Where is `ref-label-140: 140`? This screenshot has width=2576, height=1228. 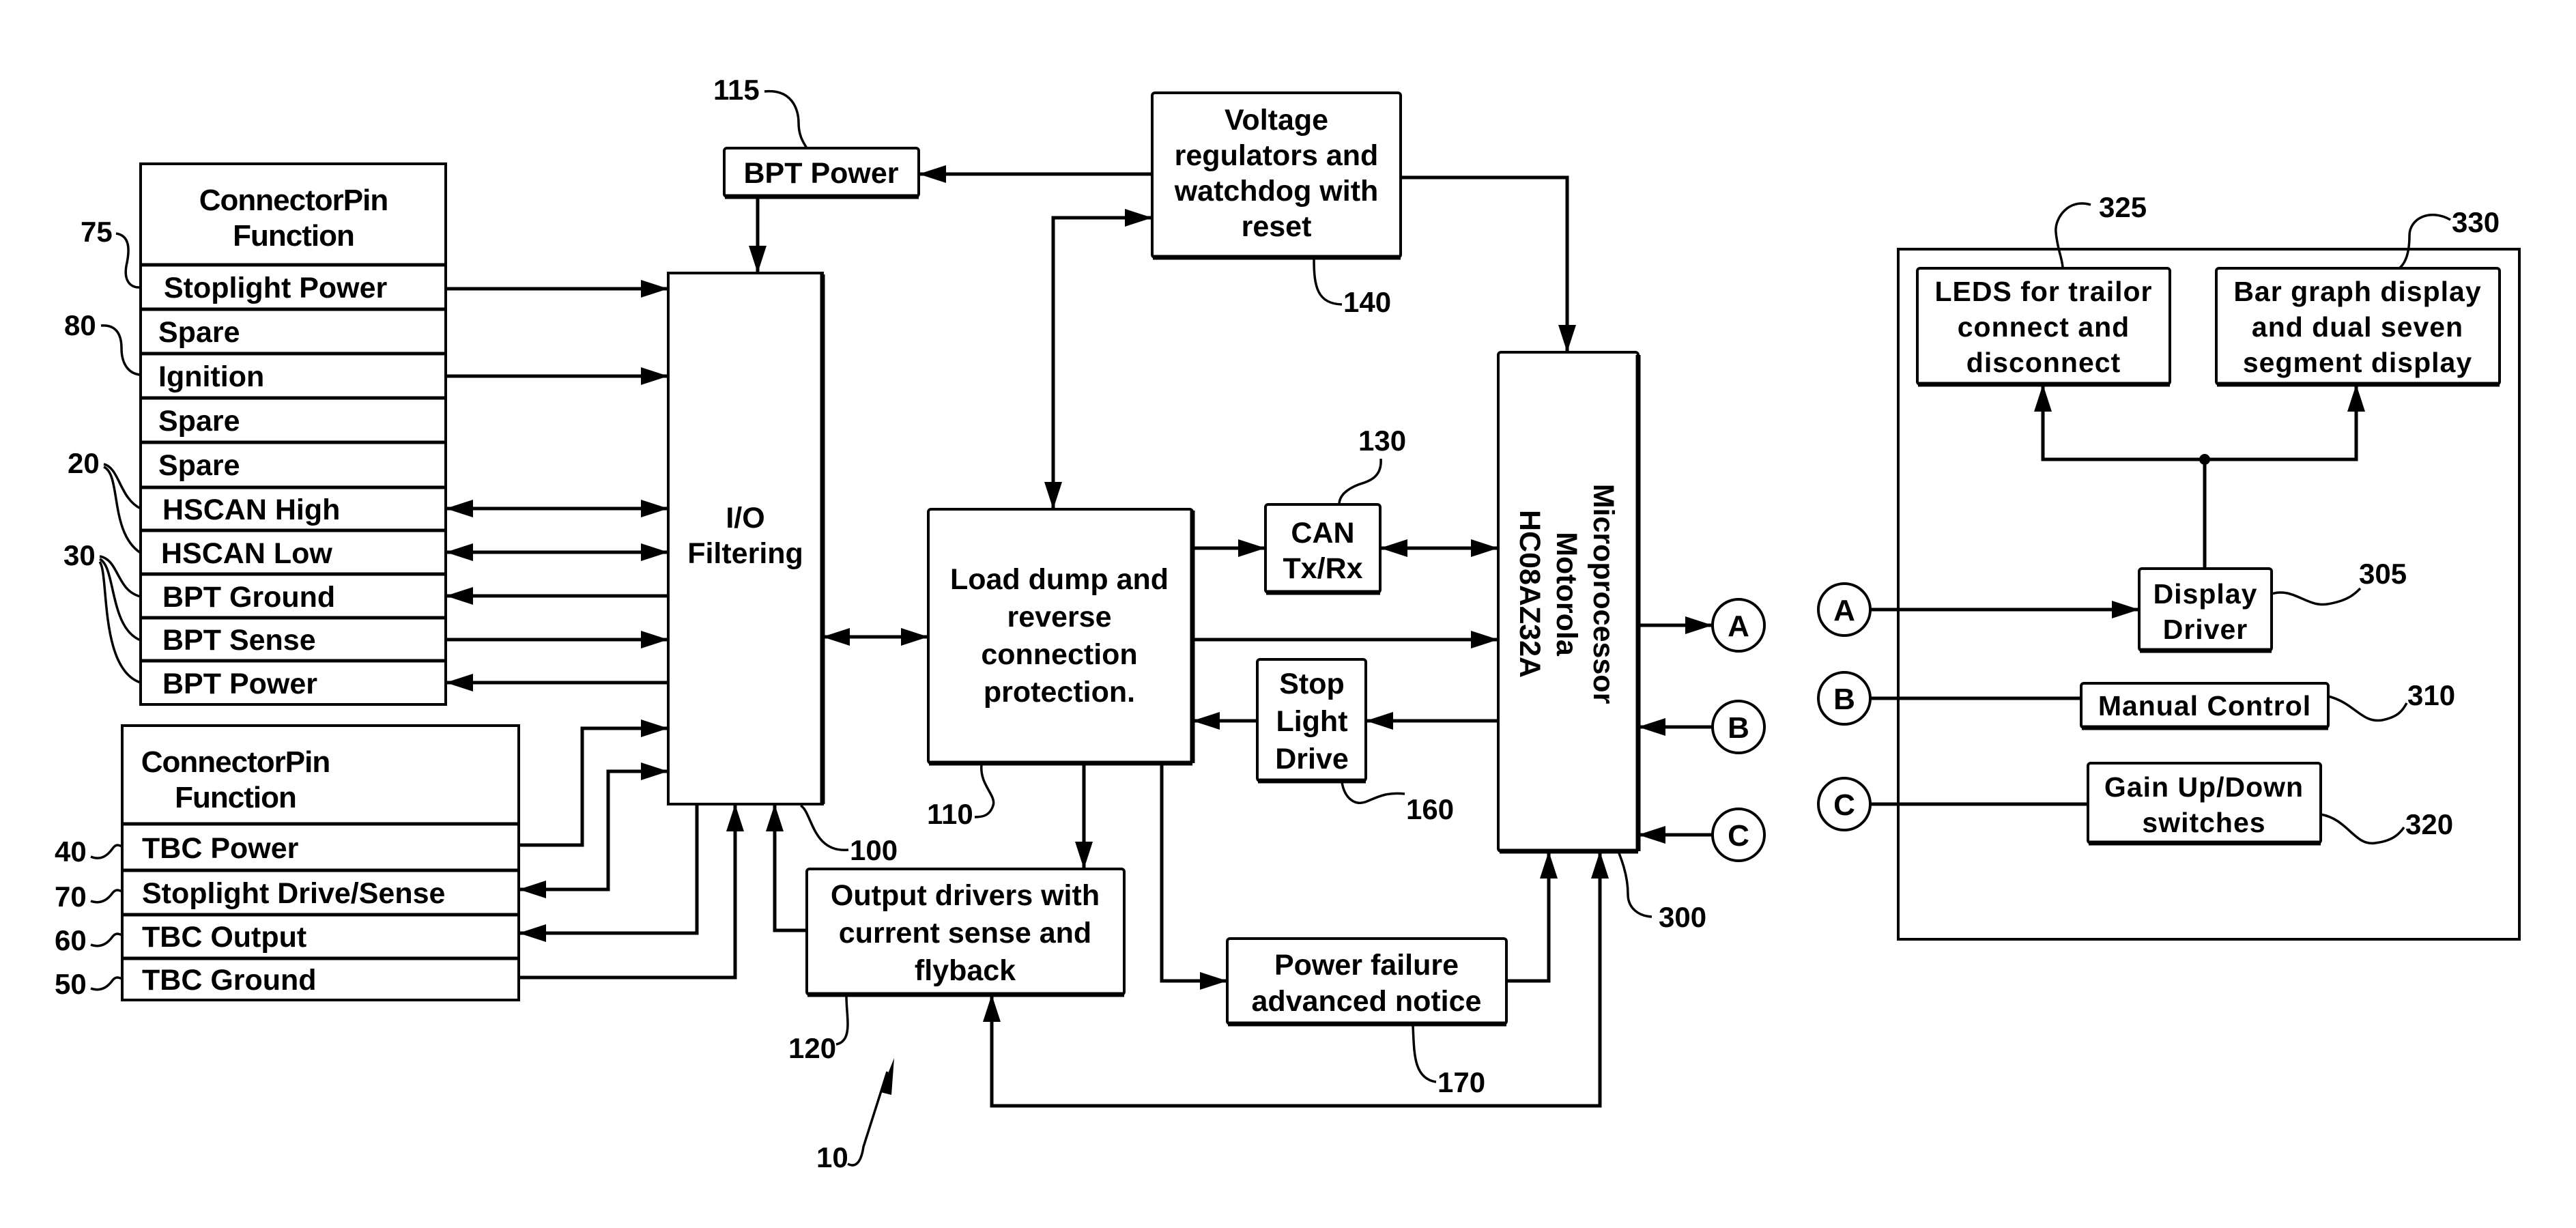
ref-label-140: 140 is located at coordinates (1367, 302).